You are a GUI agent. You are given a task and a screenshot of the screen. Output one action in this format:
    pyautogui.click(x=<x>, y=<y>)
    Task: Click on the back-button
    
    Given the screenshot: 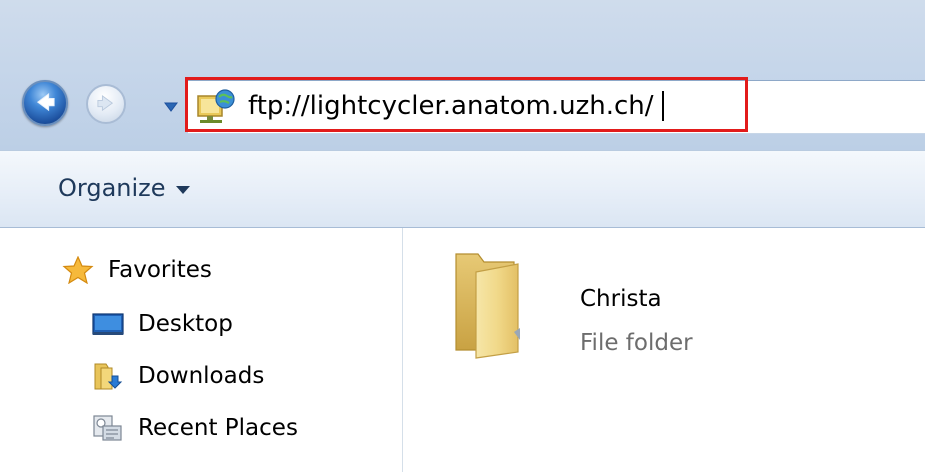 What is the action you would take?
    pyautogui.click(x=45, y=103)
    